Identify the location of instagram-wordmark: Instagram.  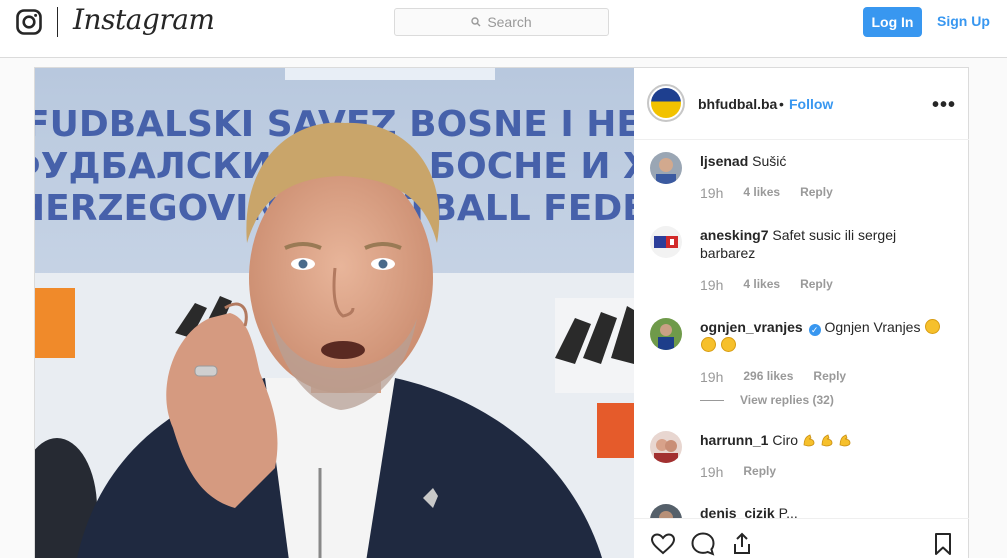
(144, 19).